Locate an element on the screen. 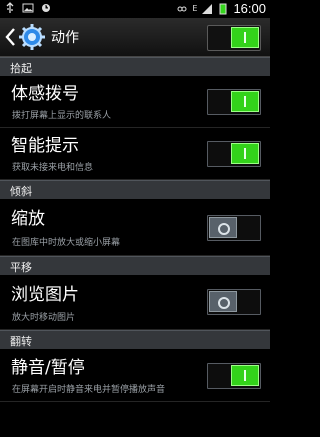 This screenshot has width=320, height=437. setting-row-smart-alert: 智能提示 获取未接来电和信息 is located at coordinates (135, 154).